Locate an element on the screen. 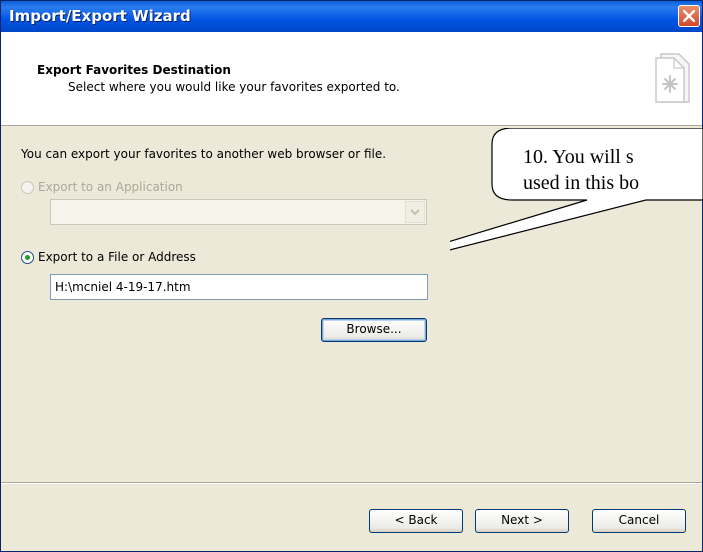  dropdown-button is located at coordinates (415, 212).